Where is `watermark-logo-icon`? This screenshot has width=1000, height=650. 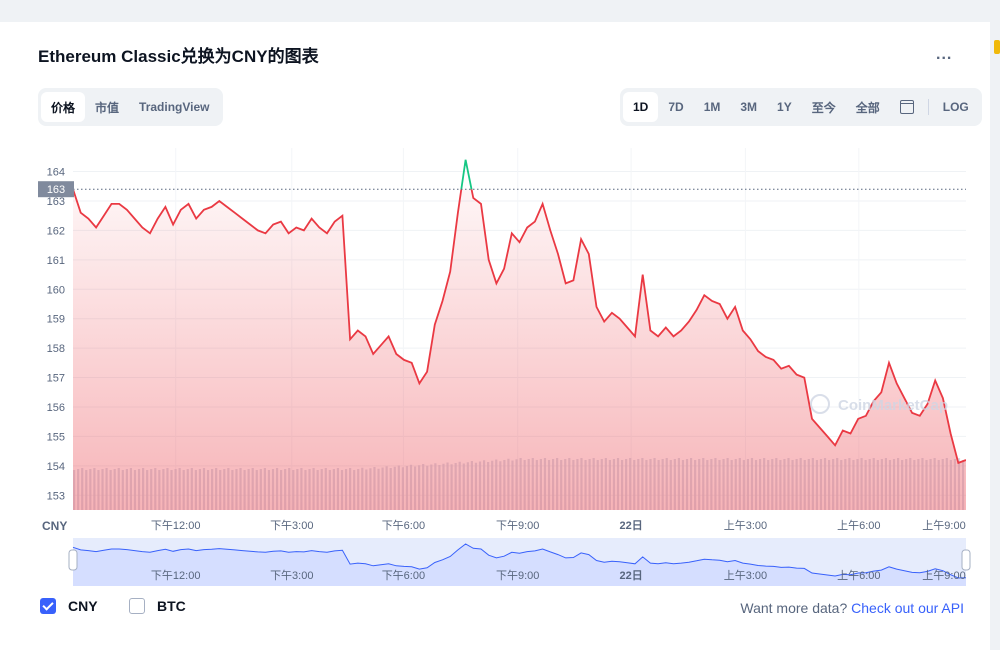 watermark-logo-icon is located at coordinates (820, 404).